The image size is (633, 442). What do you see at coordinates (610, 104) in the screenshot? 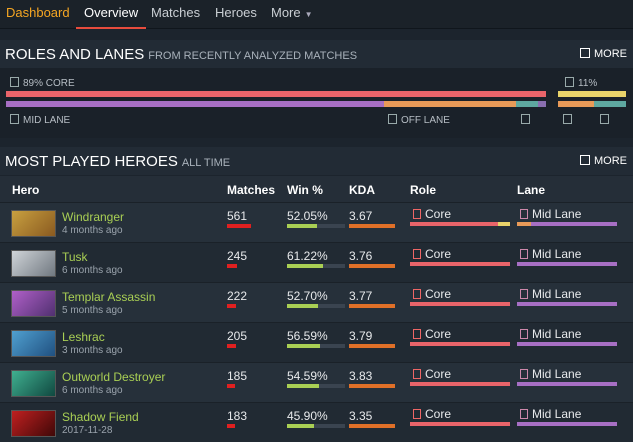
I see `support-safe-bar` at bounding box center [610, 104].